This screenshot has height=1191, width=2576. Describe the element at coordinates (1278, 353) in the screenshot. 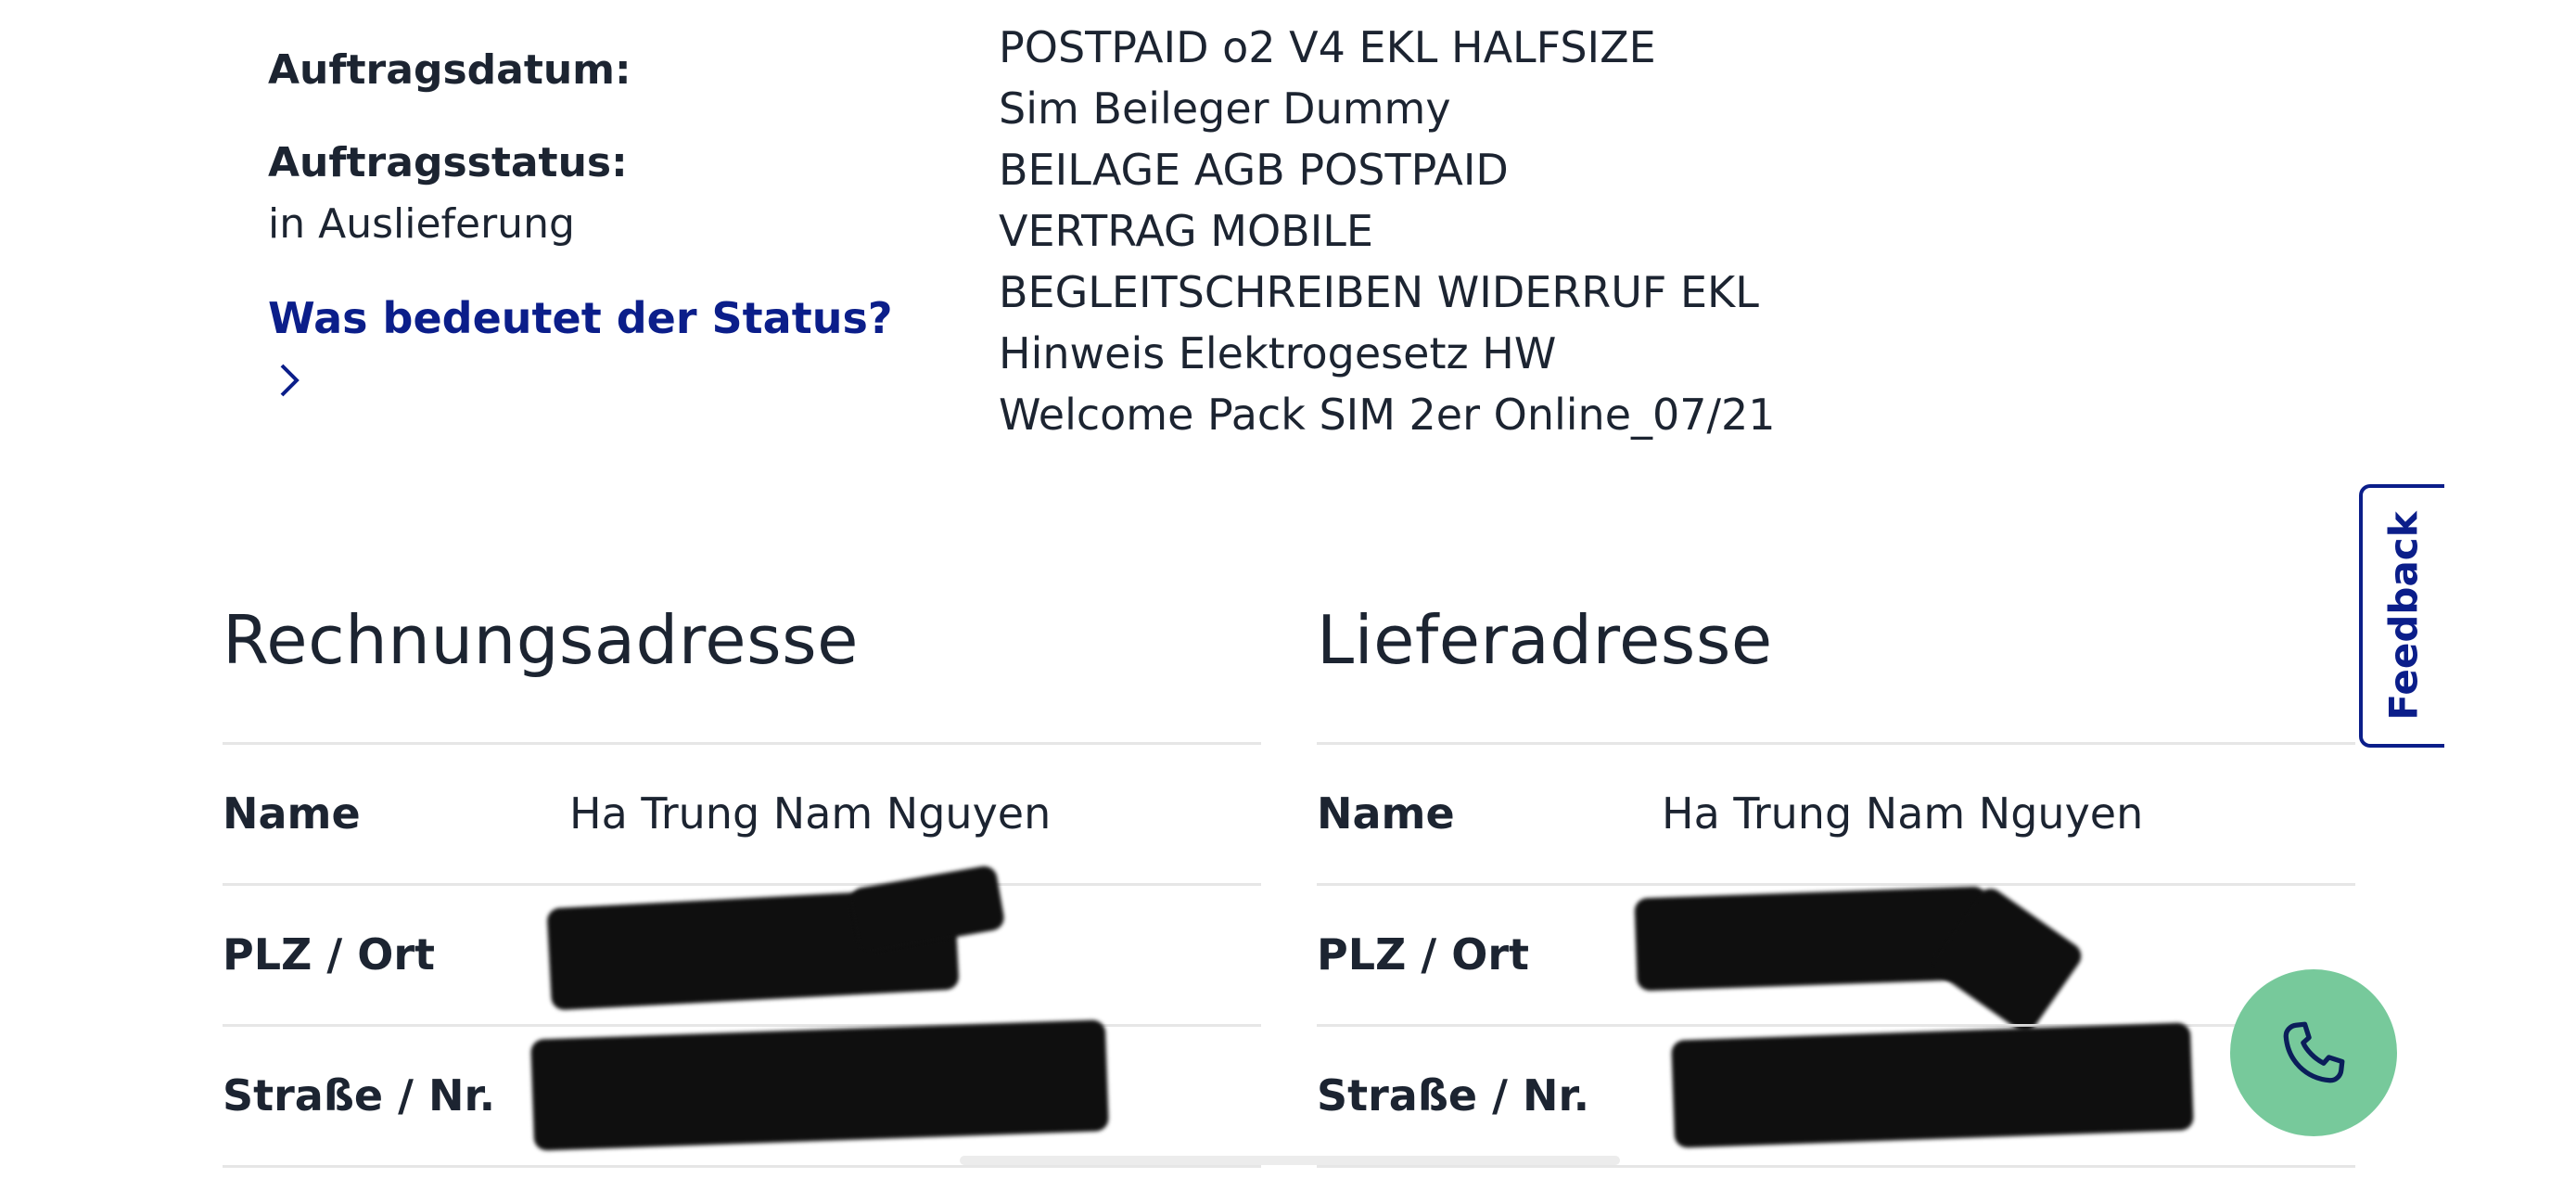

I see `order-item: Hinweis Elektrogesetz HW` at that location.